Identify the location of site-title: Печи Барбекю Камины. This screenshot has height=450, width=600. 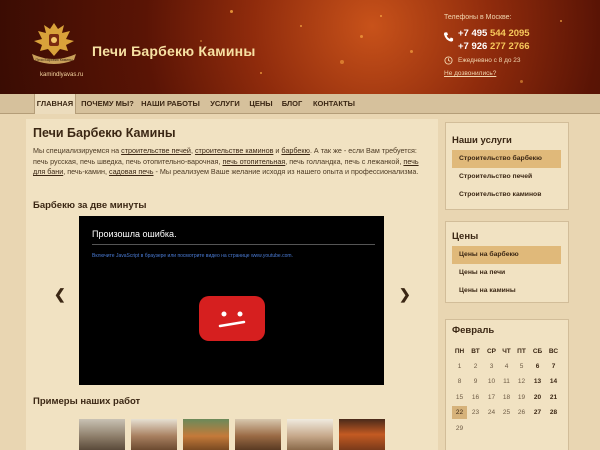
(174, 51).